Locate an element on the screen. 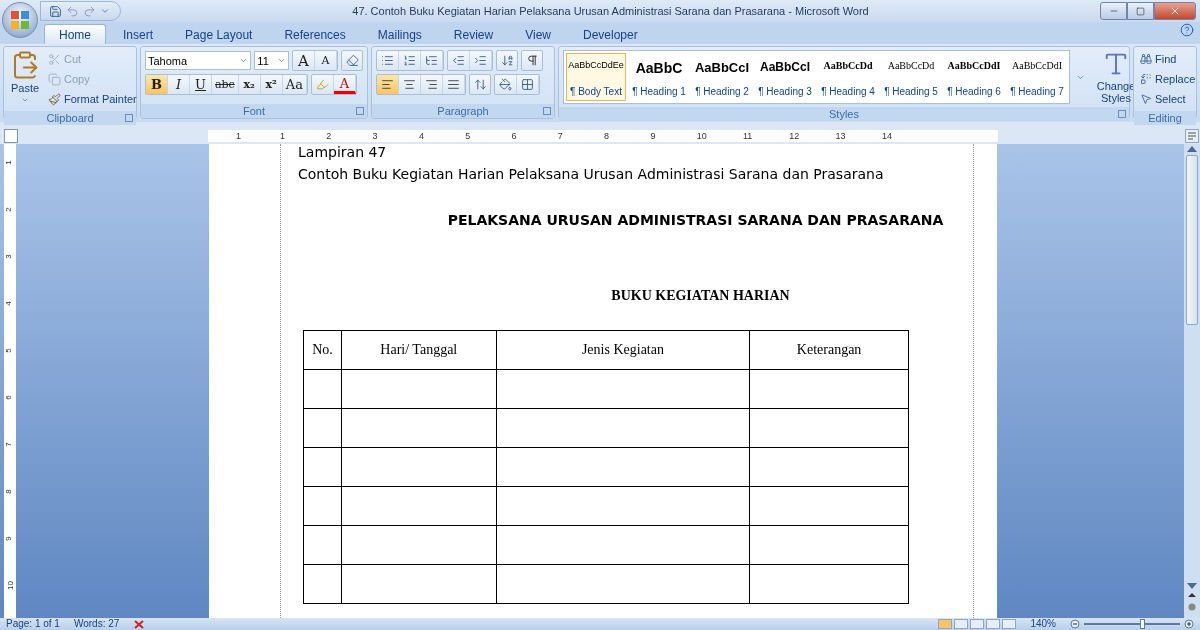  document-subtitle: Contoh Buku Kegiatan Harian Pelaksana Urusan Administrasi Sarana dan Prasarana is located at coordinates (591, 174).